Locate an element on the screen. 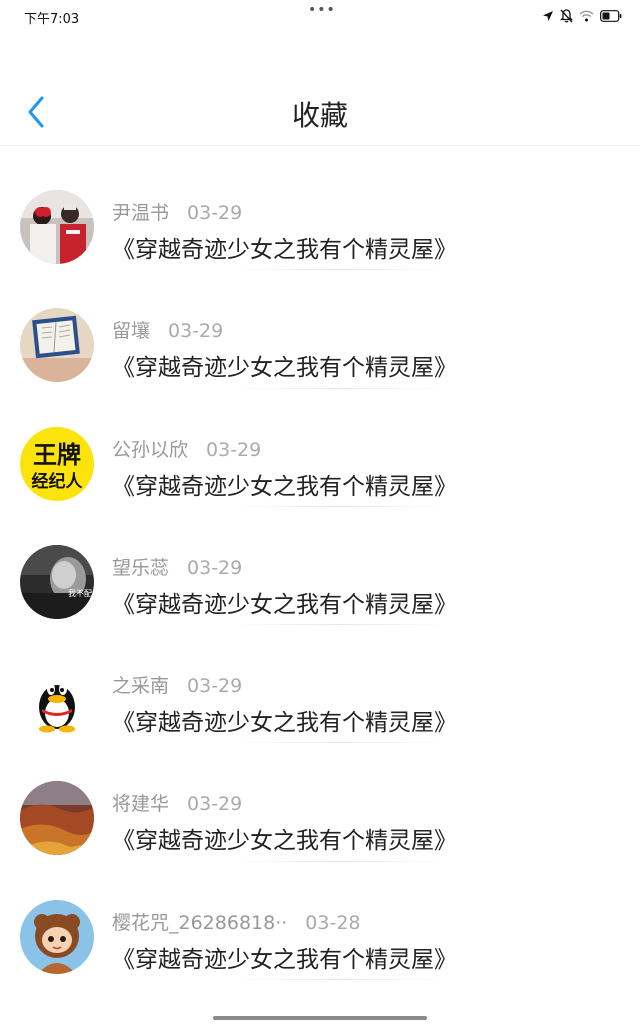 The height and width of the screenshot is (1024, 640). divider is located at coordinates (340, 980).